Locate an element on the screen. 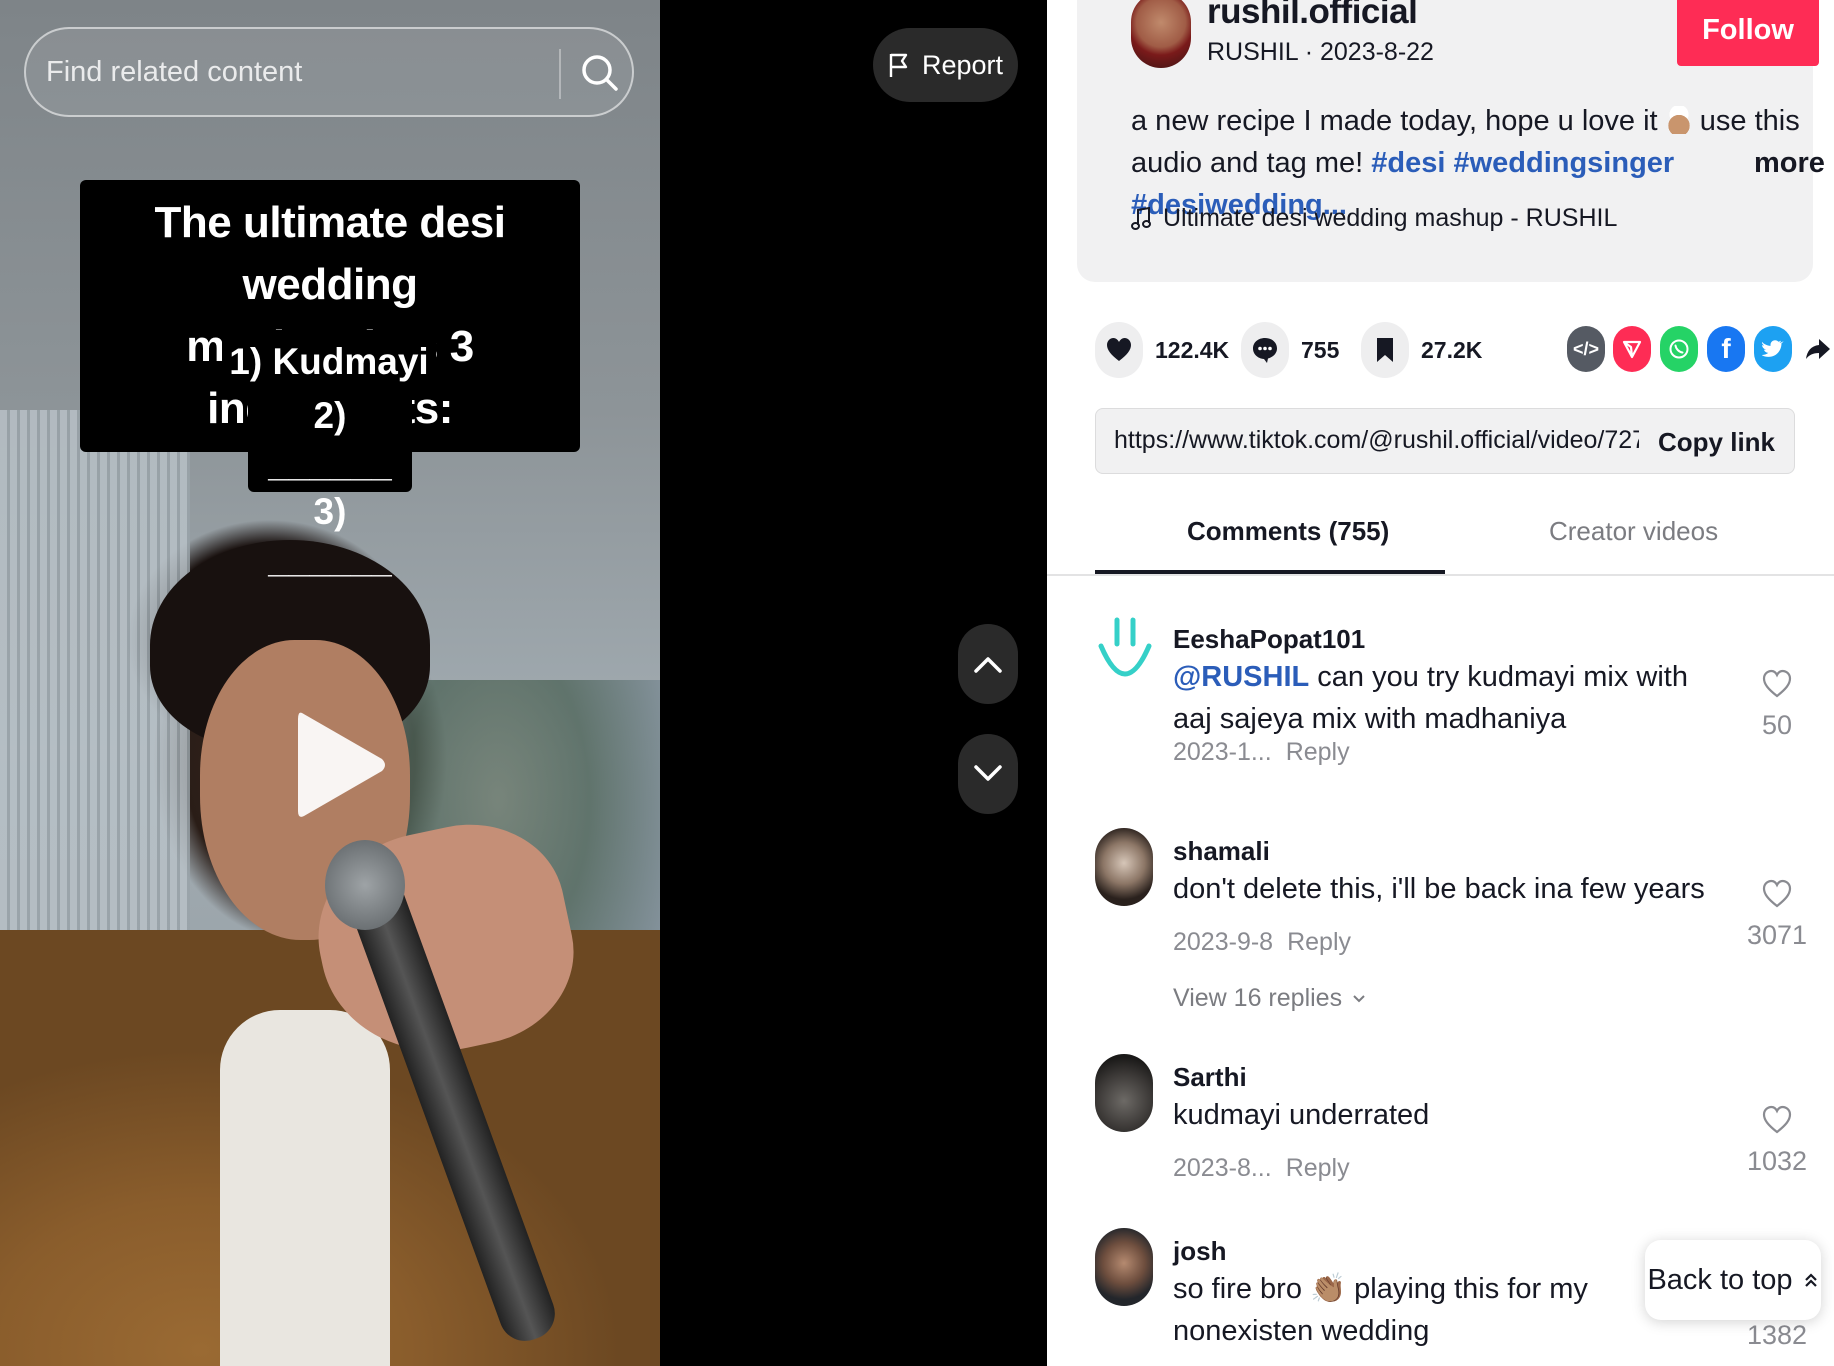 This screenshot has height=1366, width=1834. comment-bubble-icon is located at coordinates (1265, 350).